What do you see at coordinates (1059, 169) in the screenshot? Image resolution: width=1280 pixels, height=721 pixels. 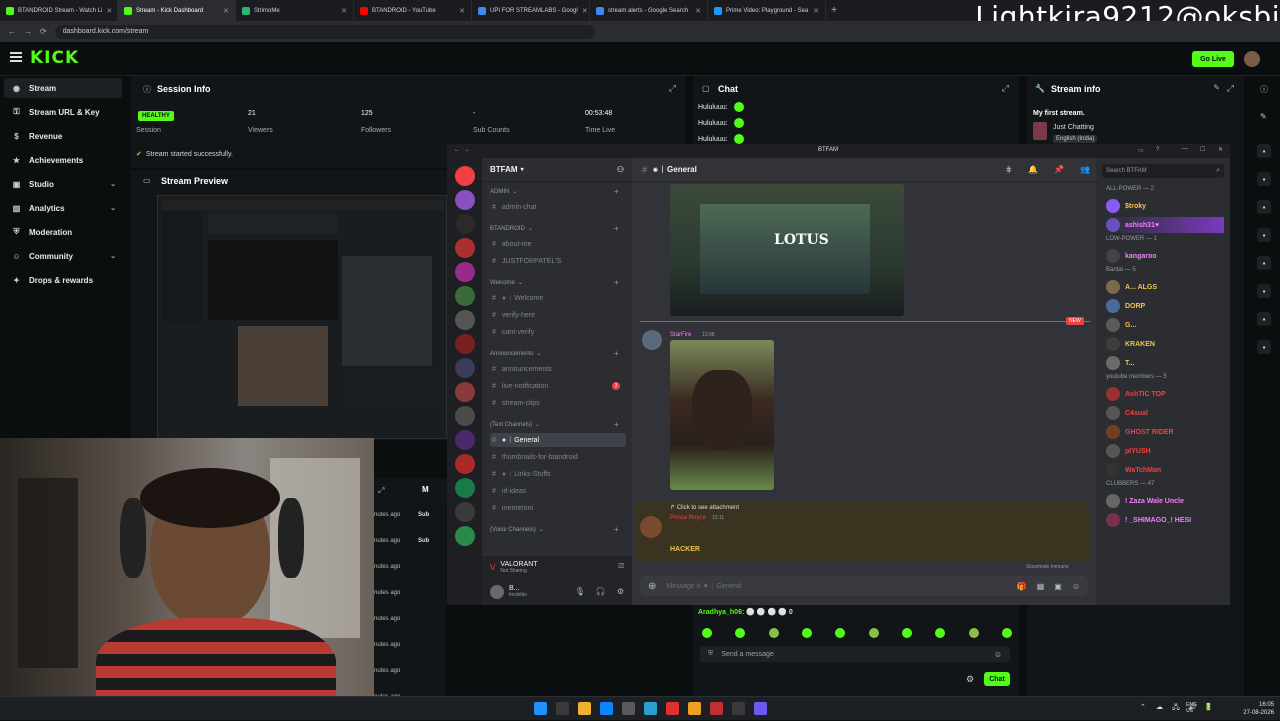 I see `pin-icon: 📌` at bounding box center [1059, 169].